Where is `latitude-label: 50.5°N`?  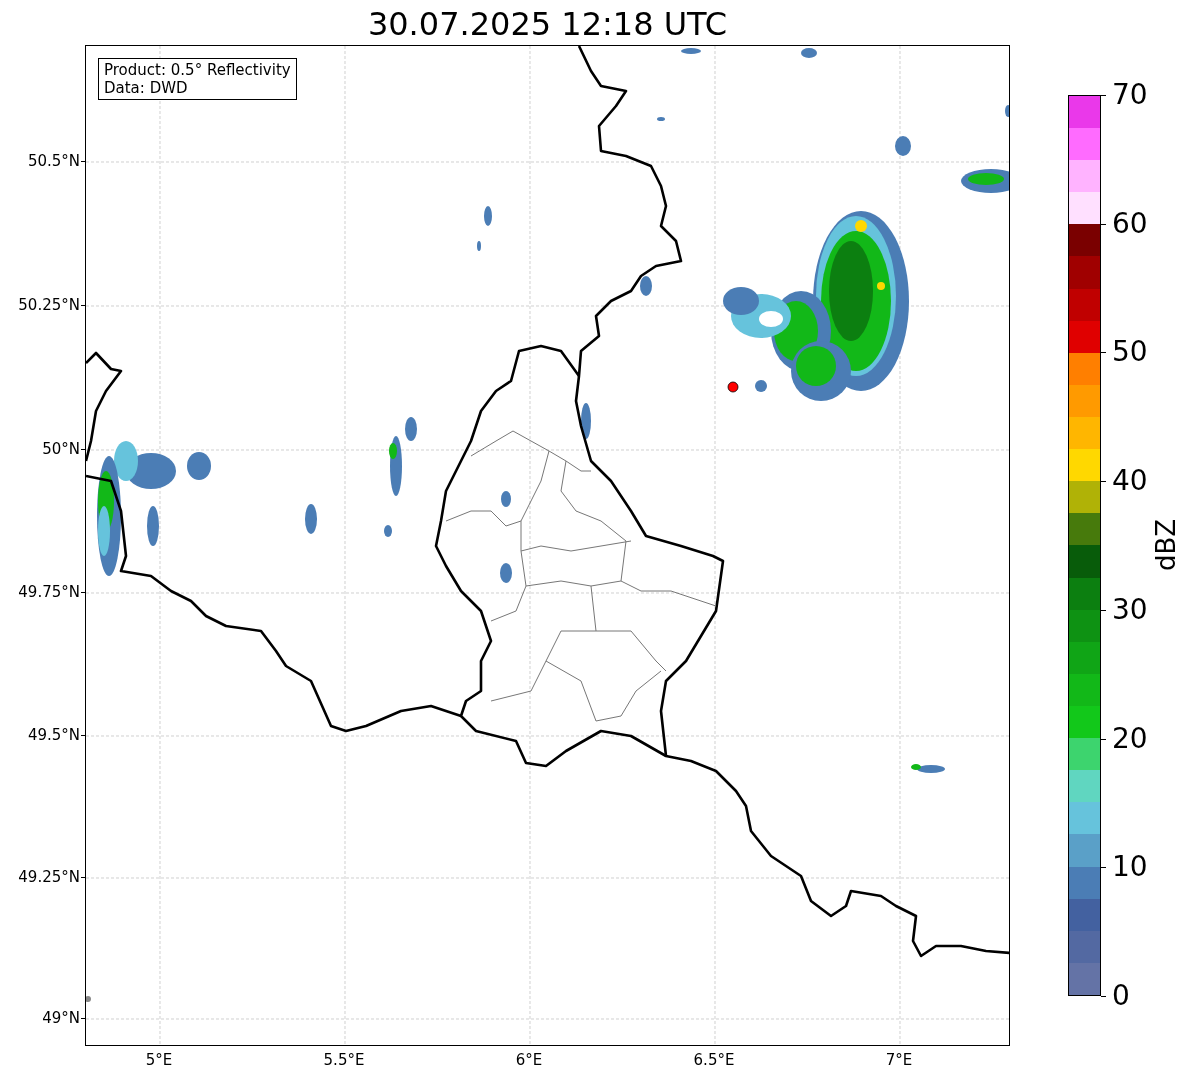
latitude-label: 50.5°N is located at coordinates (53, 161).